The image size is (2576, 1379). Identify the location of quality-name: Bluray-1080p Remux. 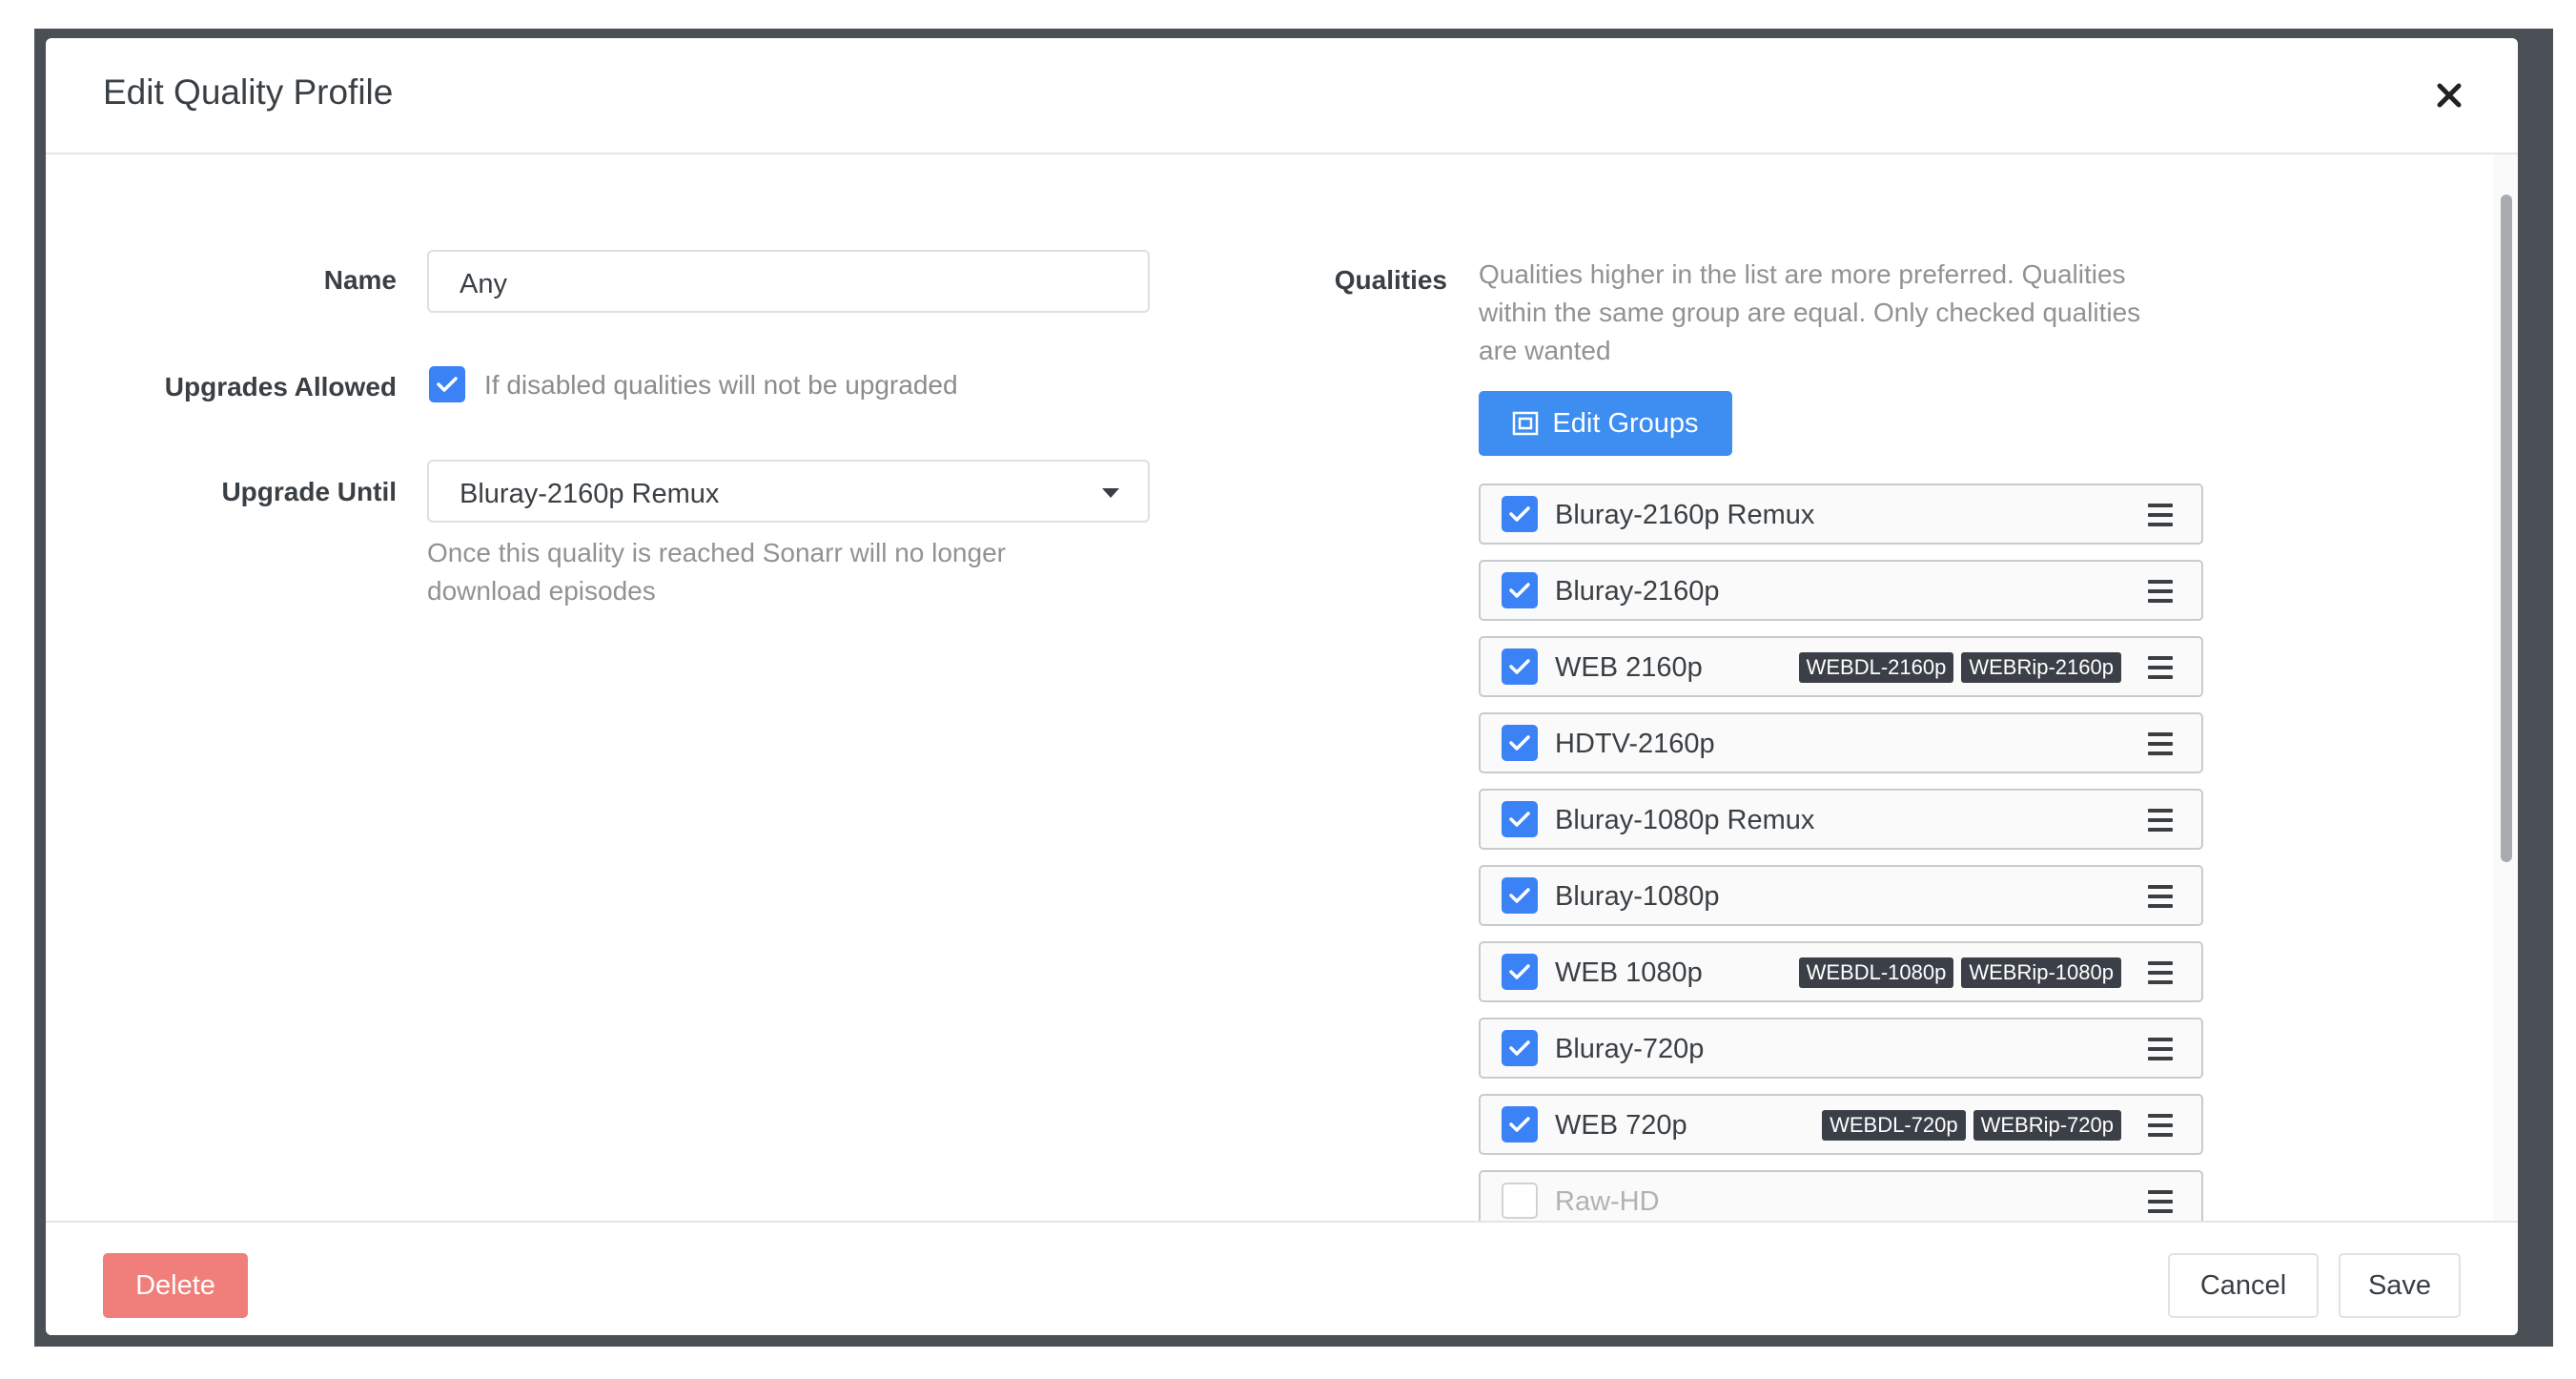
(1685, 820).